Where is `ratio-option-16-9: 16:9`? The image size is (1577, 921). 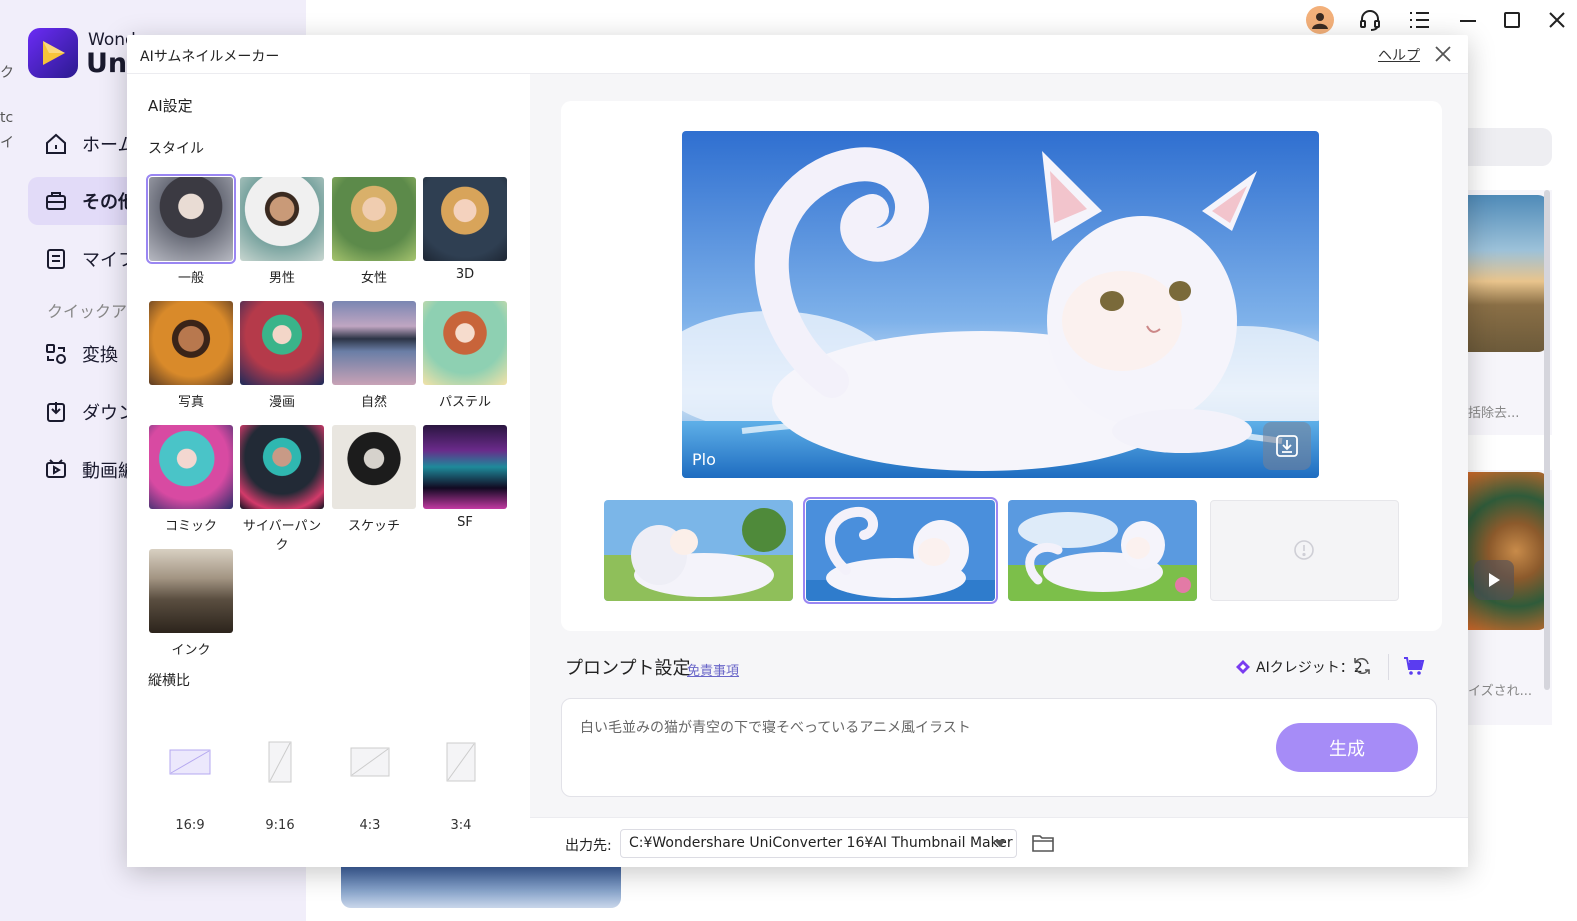
ratio-option-16-9: 16:9 is located at coordinates (190, 786).